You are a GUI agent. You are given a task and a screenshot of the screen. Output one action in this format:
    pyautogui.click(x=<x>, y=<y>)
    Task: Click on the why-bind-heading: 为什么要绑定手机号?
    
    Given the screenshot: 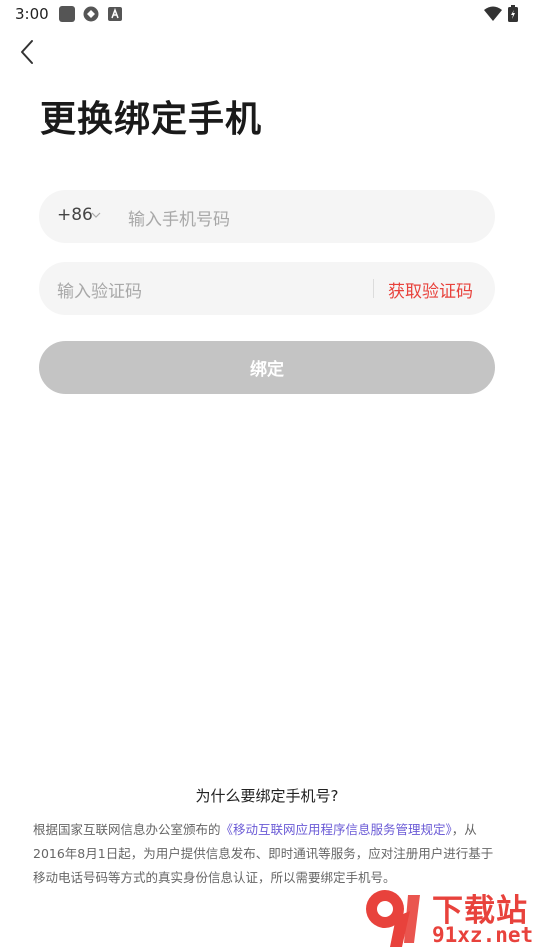 What is the action you would take?
    pyautogui.click(x=267, y=796)
    